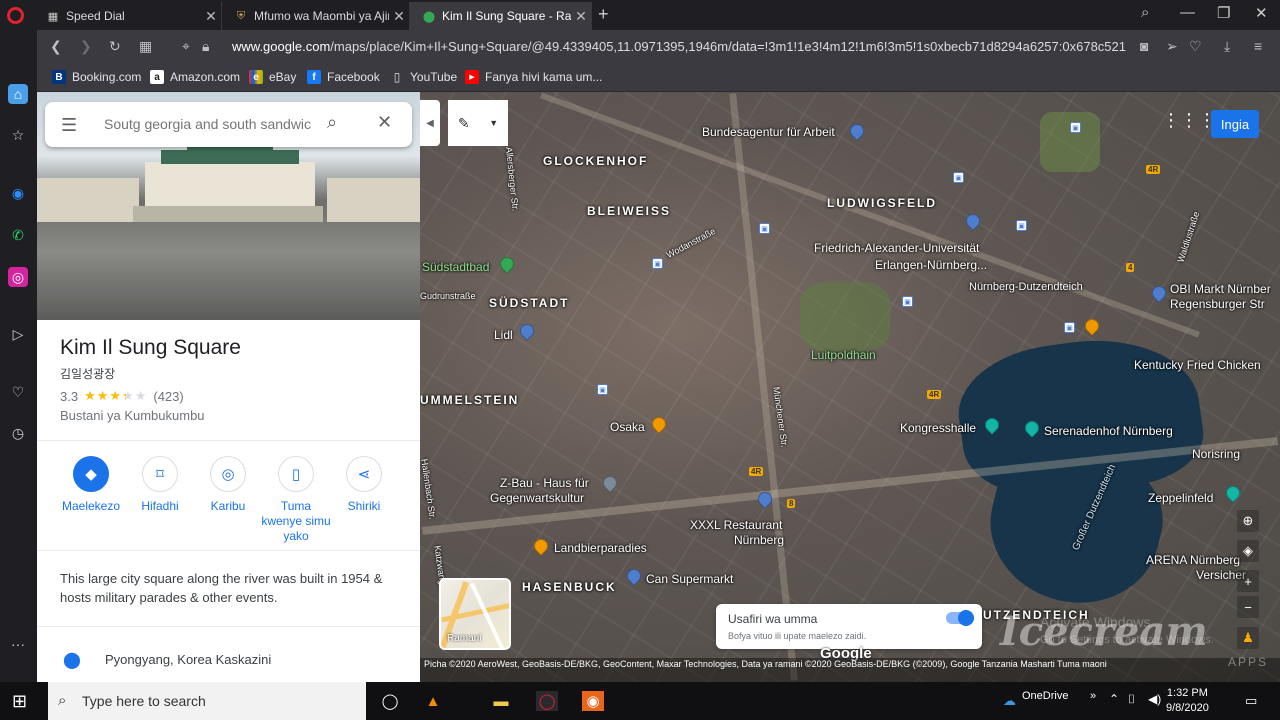 Image resolution: width=1280 pixels, height=720 pixels. What do you see at coordinates (1093, 696) in the screenshot?
I see `chevron-icon: »` at bounding box center [1093, 696].